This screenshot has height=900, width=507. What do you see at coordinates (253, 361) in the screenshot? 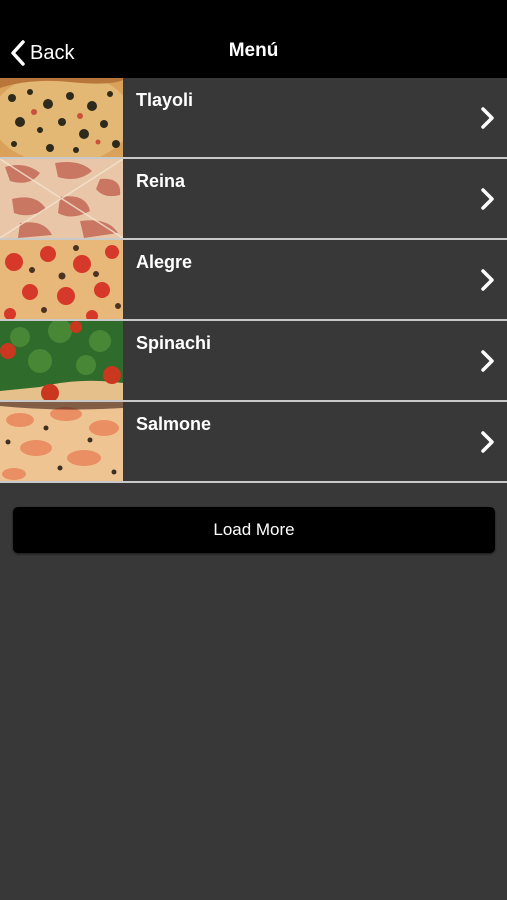
I see `menu-item-spinachi: Spinachi` at bounding box center [253, 361].